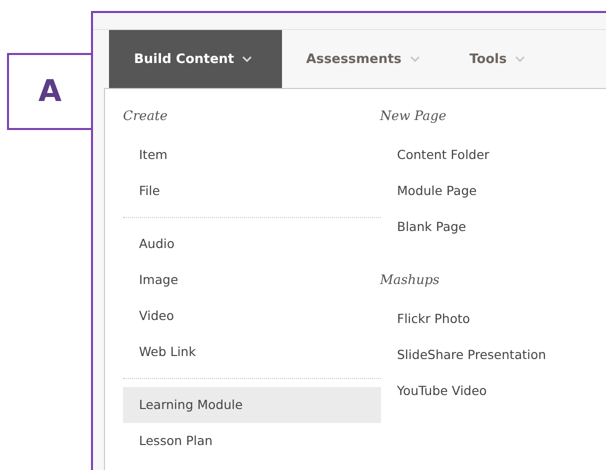 This screenshot has height=470, width=606. Describe the element at coordinates (252, 155) in the screenshot. I see `menu-item: Item` at that location.